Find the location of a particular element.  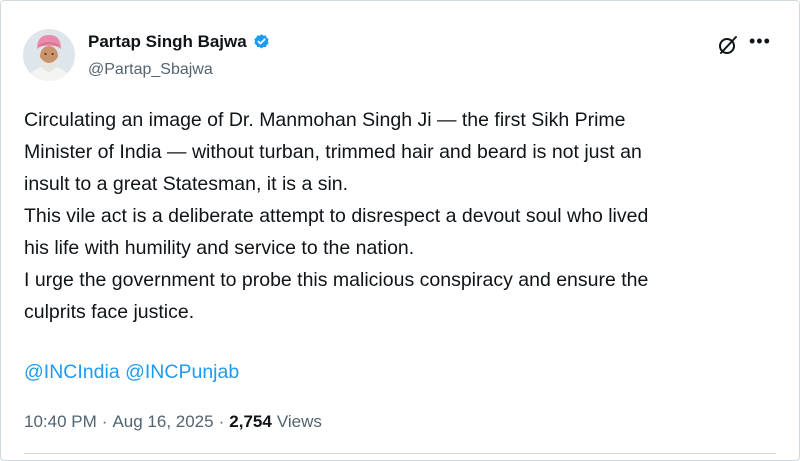

tweet-line: culprits face justice. is located at coordinates (109, 312).